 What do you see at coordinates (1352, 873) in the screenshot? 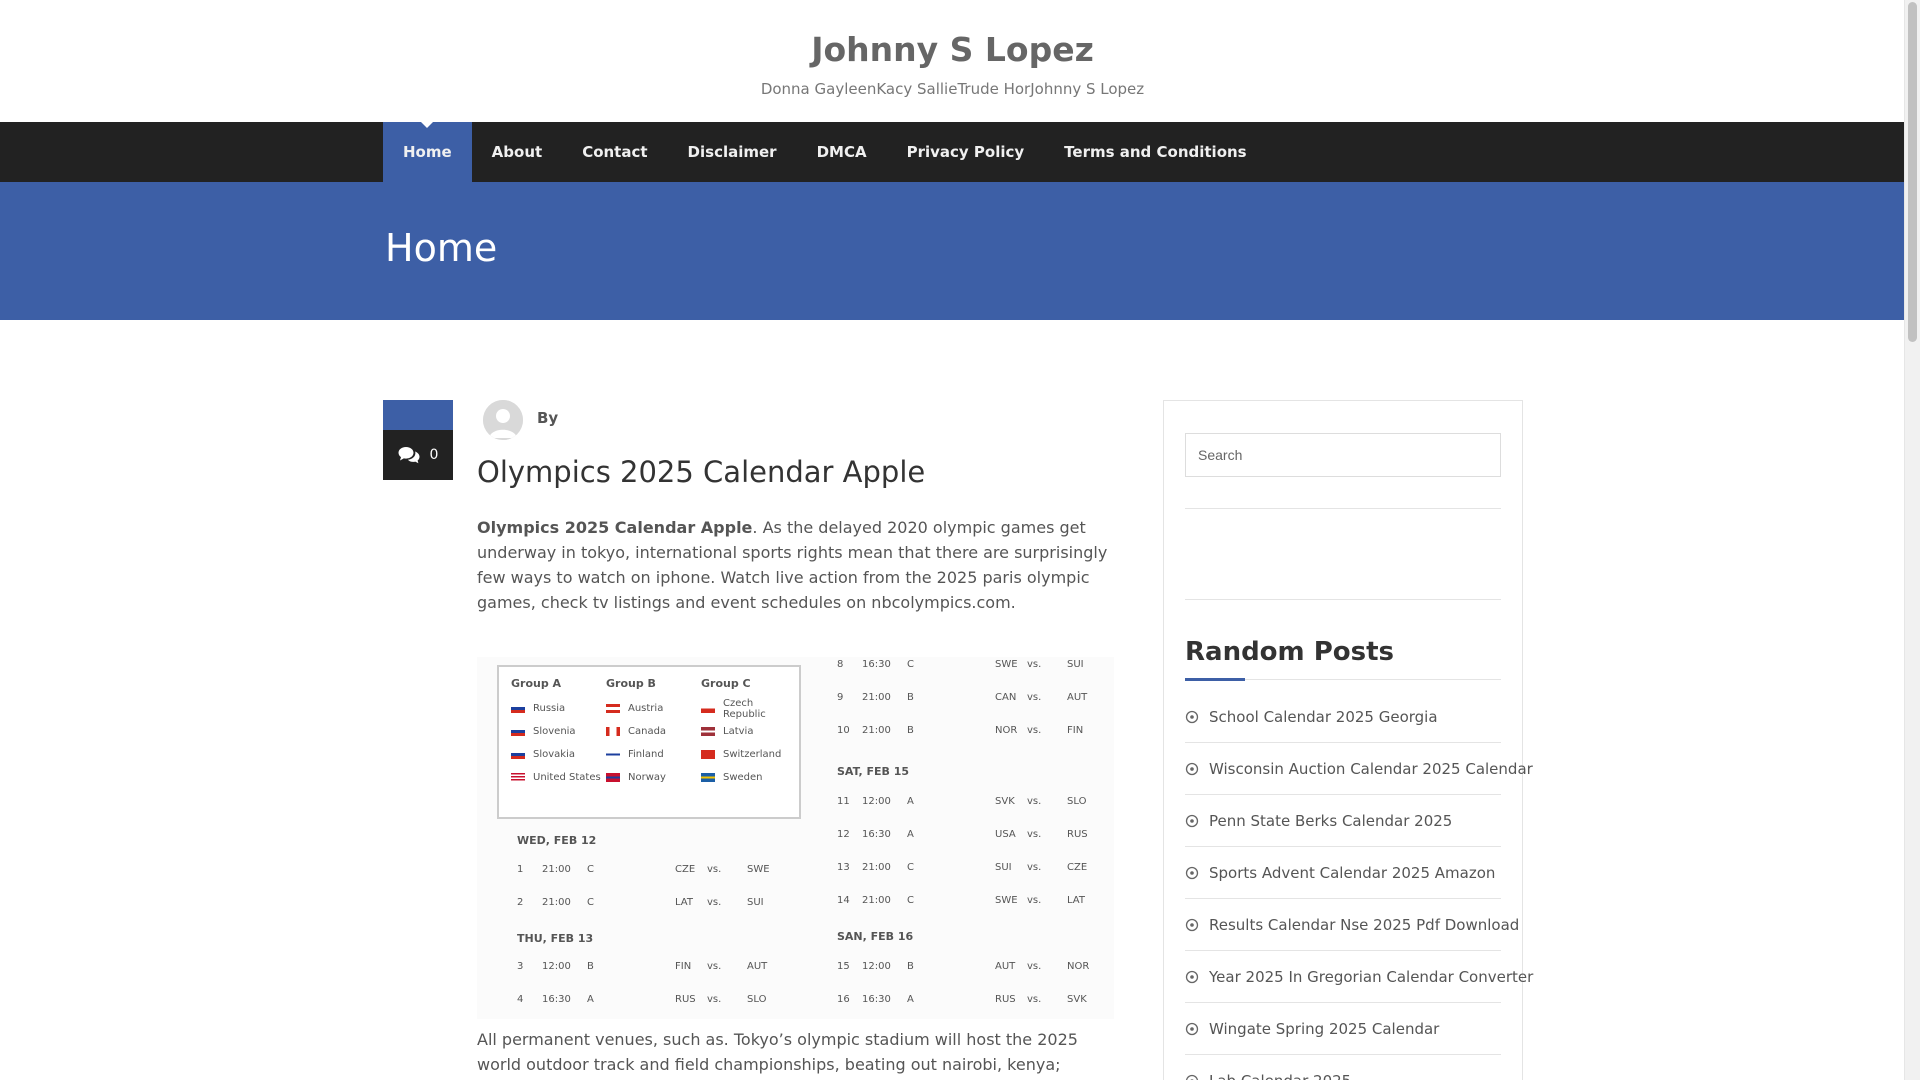
I see `random-post-link: Sports Advent Calendar 2025 Amazon` at bounding box center [1352, 873].